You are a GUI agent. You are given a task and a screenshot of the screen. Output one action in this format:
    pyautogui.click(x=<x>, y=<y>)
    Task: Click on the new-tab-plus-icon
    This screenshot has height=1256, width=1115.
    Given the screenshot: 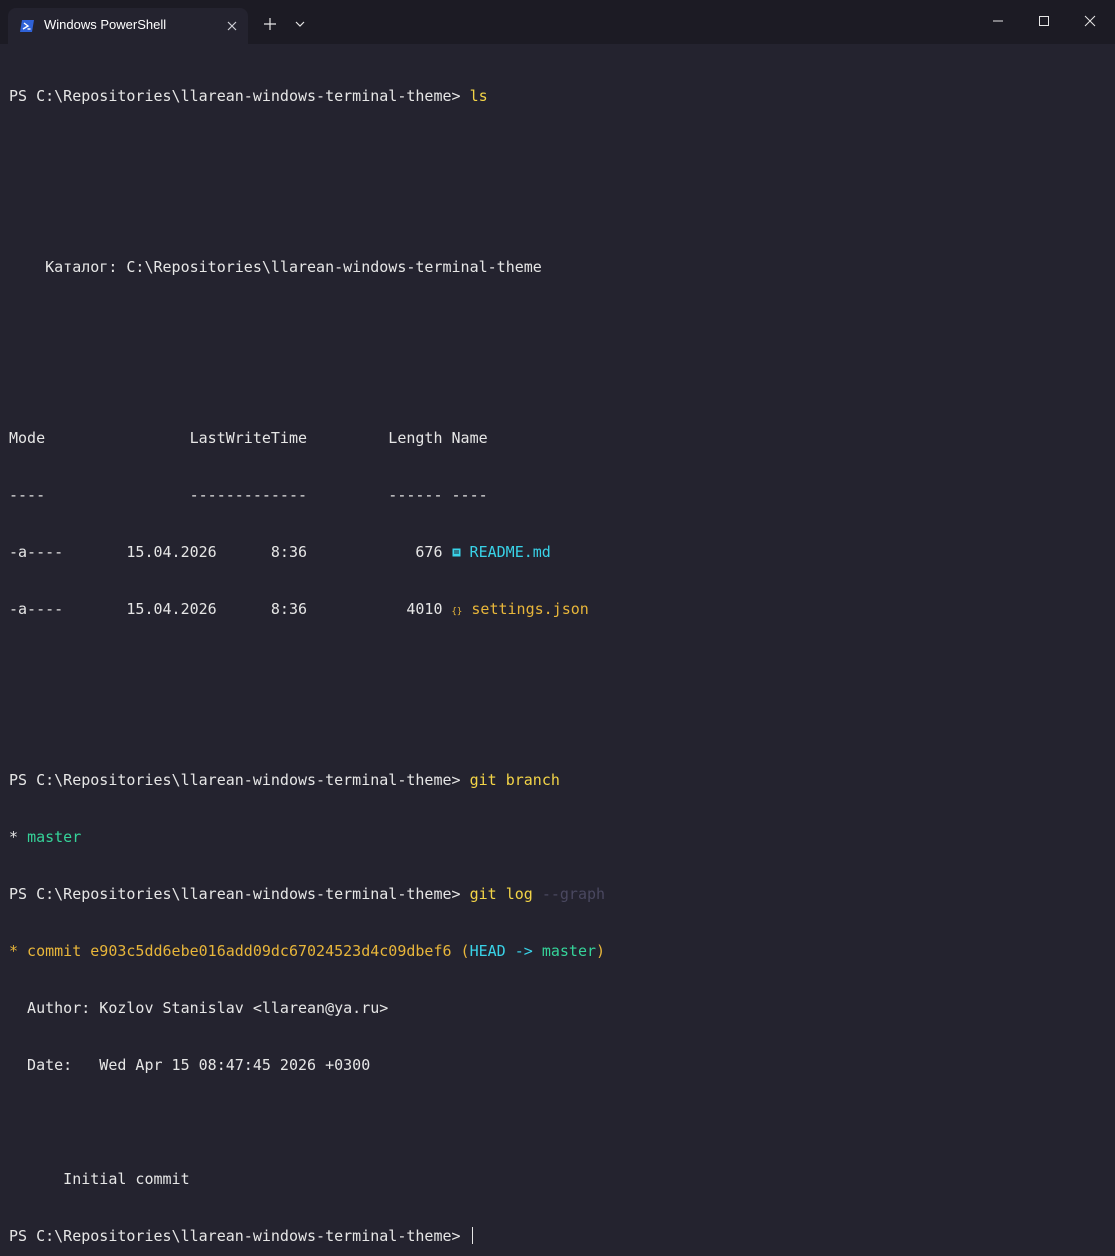 What is the action you would take?
    pyautogui.click(x=270, y=24)
    